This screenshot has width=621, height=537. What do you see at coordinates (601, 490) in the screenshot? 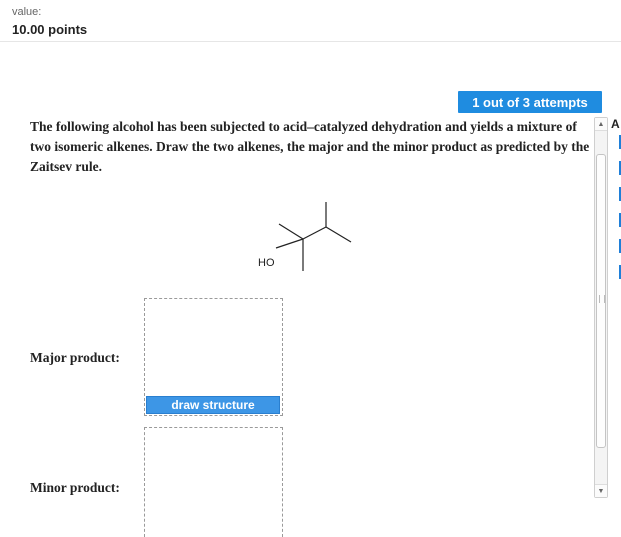
I see `scroll-down-icon: ▼` at bounding box center [601, 490].